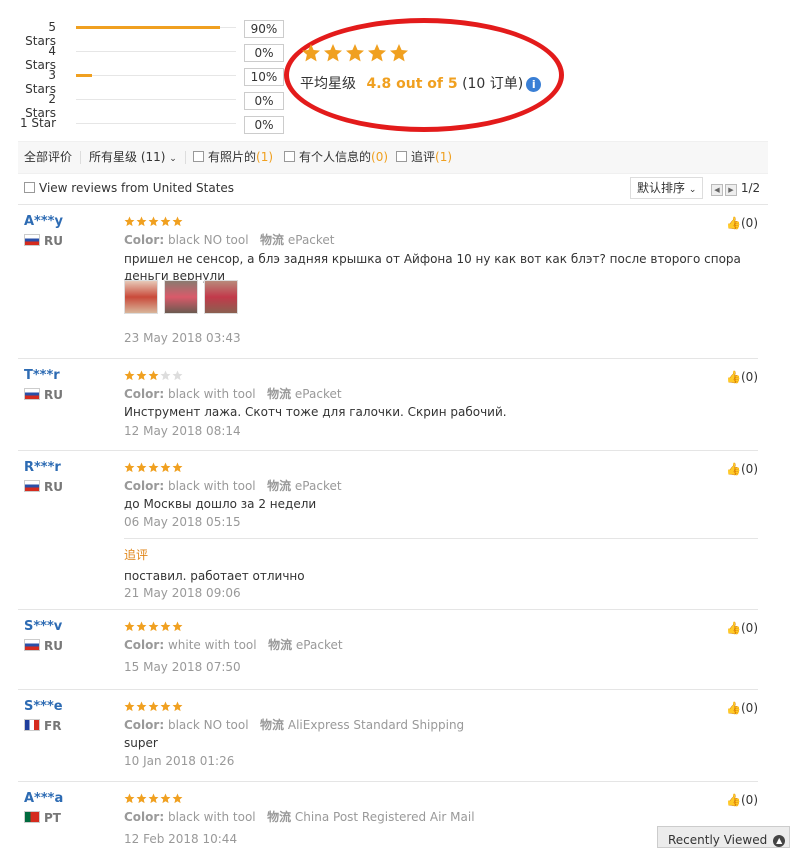 Image resolution: width=790 pixels, height=853 pixels. I want to click on filter-with-photos: 有照片的(1), so click(233, 157).